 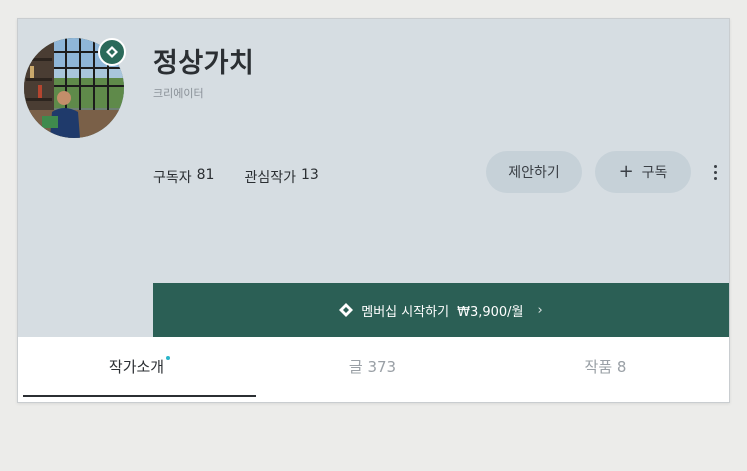 What do you see at coordinates (136, 366) in the screenshot?
I see `tab-creator-intro-label: 작가소개` at bounding box center [136, 366].